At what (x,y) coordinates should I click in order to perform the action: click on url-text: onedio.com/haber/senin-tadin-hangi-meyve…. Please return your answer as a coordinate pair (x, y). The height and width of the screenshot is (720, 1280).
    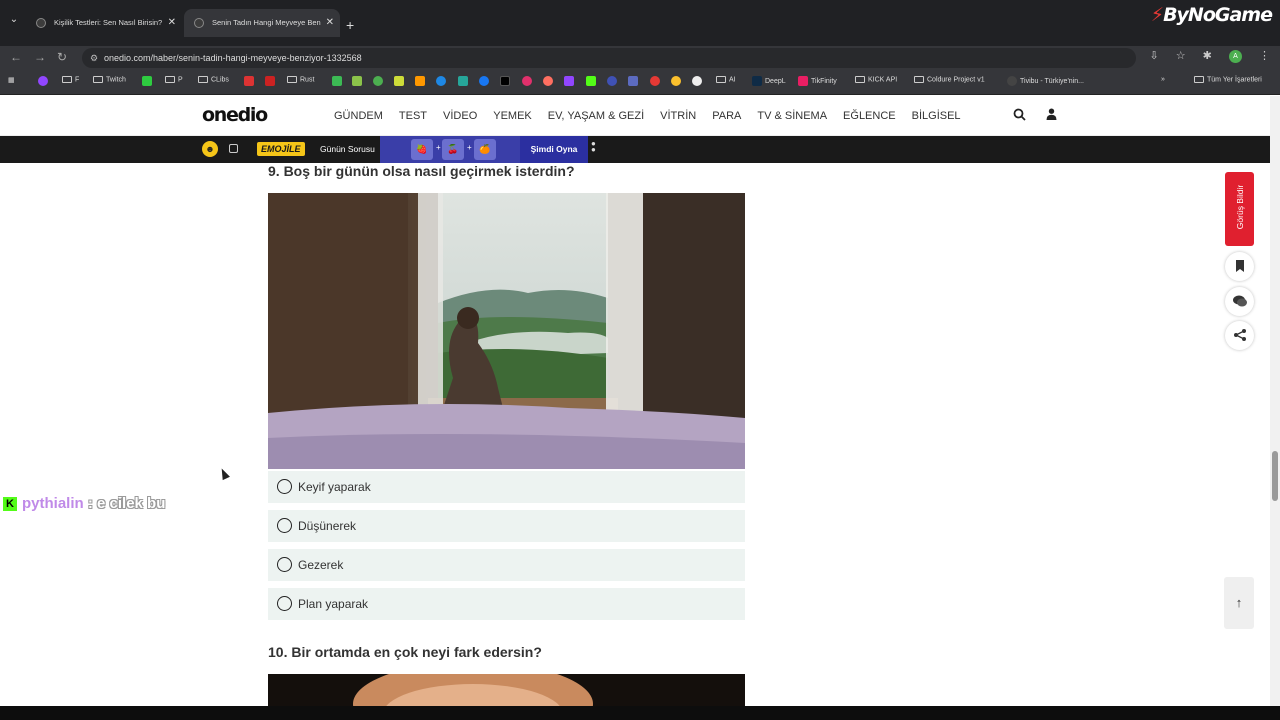
    Looking at the image, I should click on (233, 58).